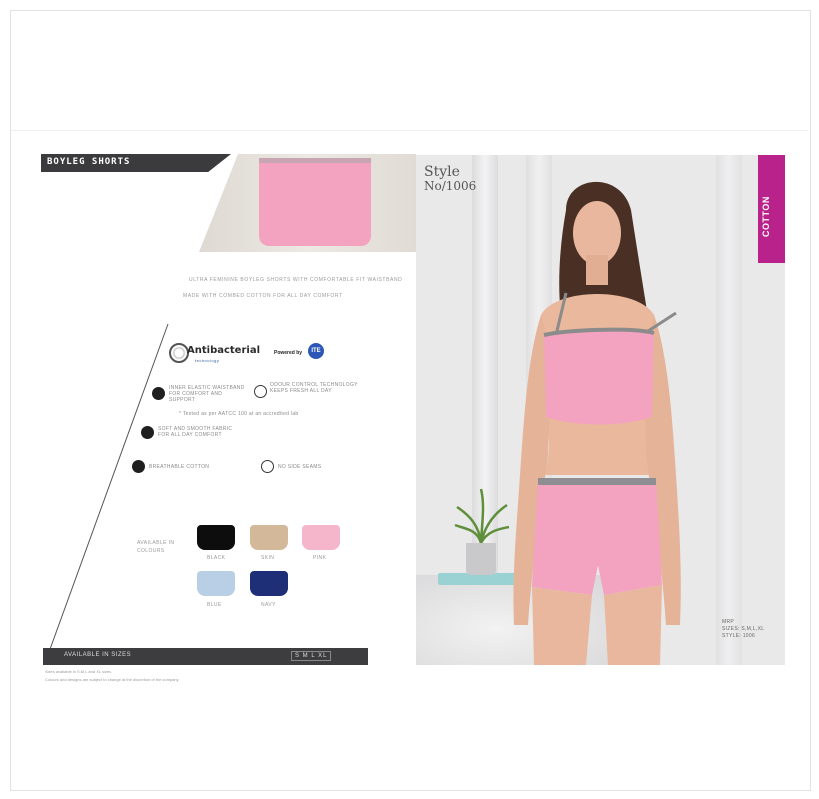 The image size is (819, 799). What do you see at coordinates (136, 163) in the screenshot?
I see `section-title-bar: BOYLEG SHORTS` at bounding box center [136, 163].